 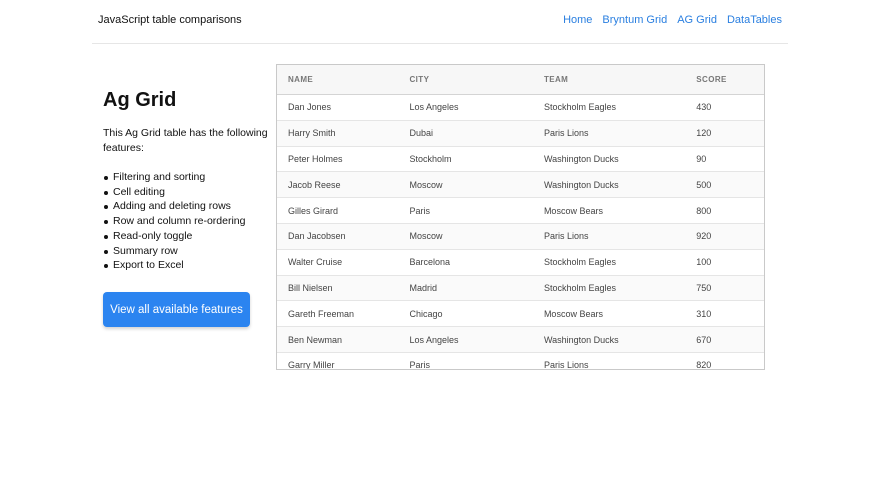 I want to click on nav-bryntum-grid-link: Bryntum Grid, so click(x=634, y=20).